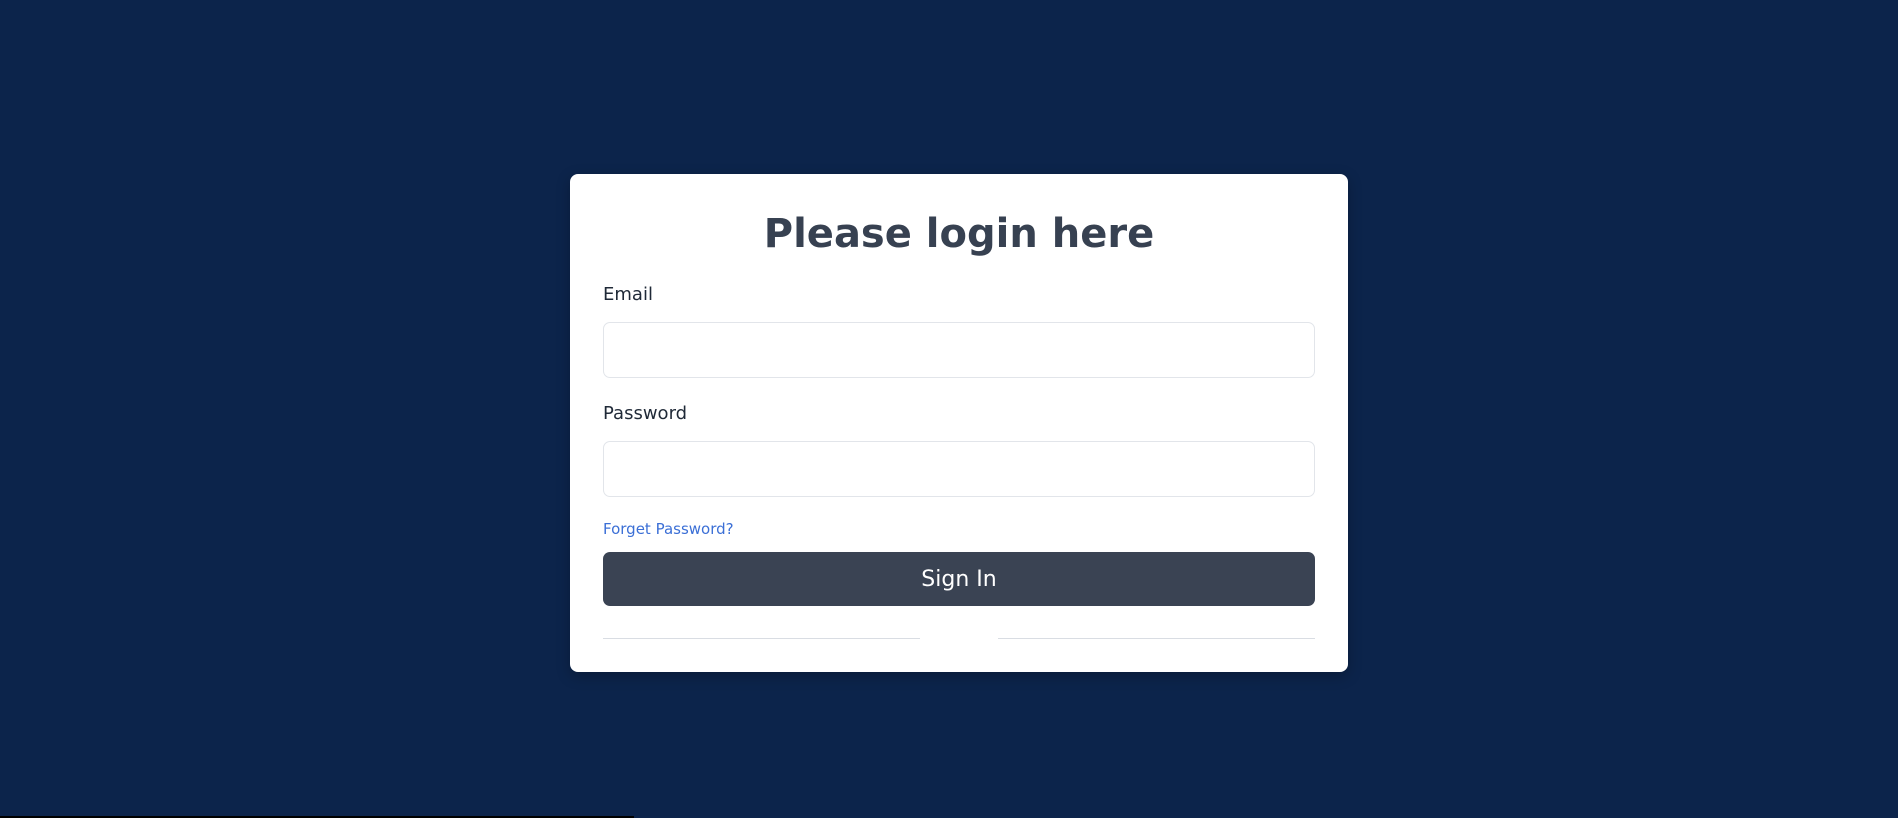  Describe the element at coordinates (668, 529) in the screenshot. I see `forgot-password-link: Forget Password?` at that location.